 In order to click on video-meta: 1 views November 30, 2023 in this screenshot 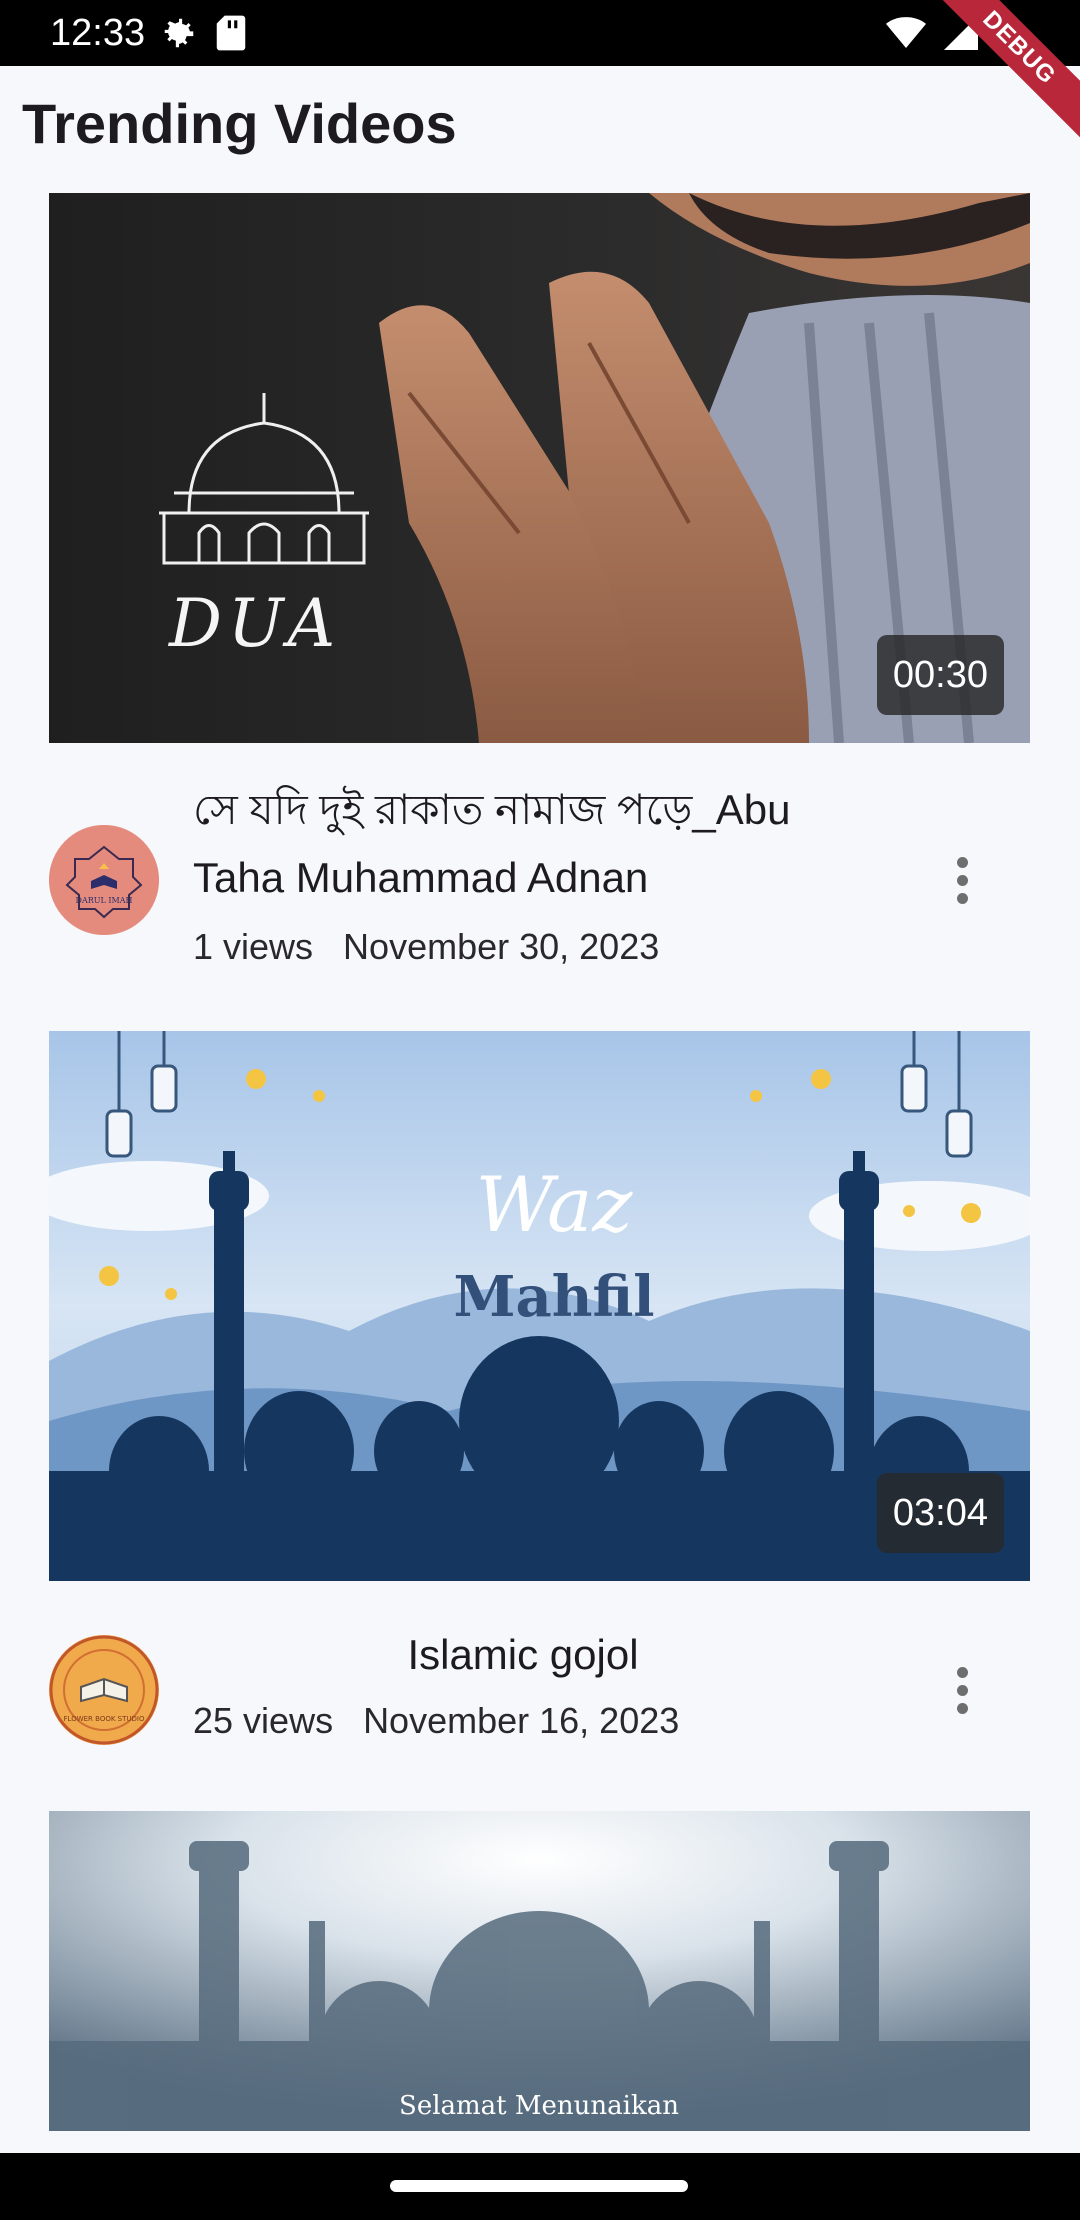, I will do `click(426, 947)`.